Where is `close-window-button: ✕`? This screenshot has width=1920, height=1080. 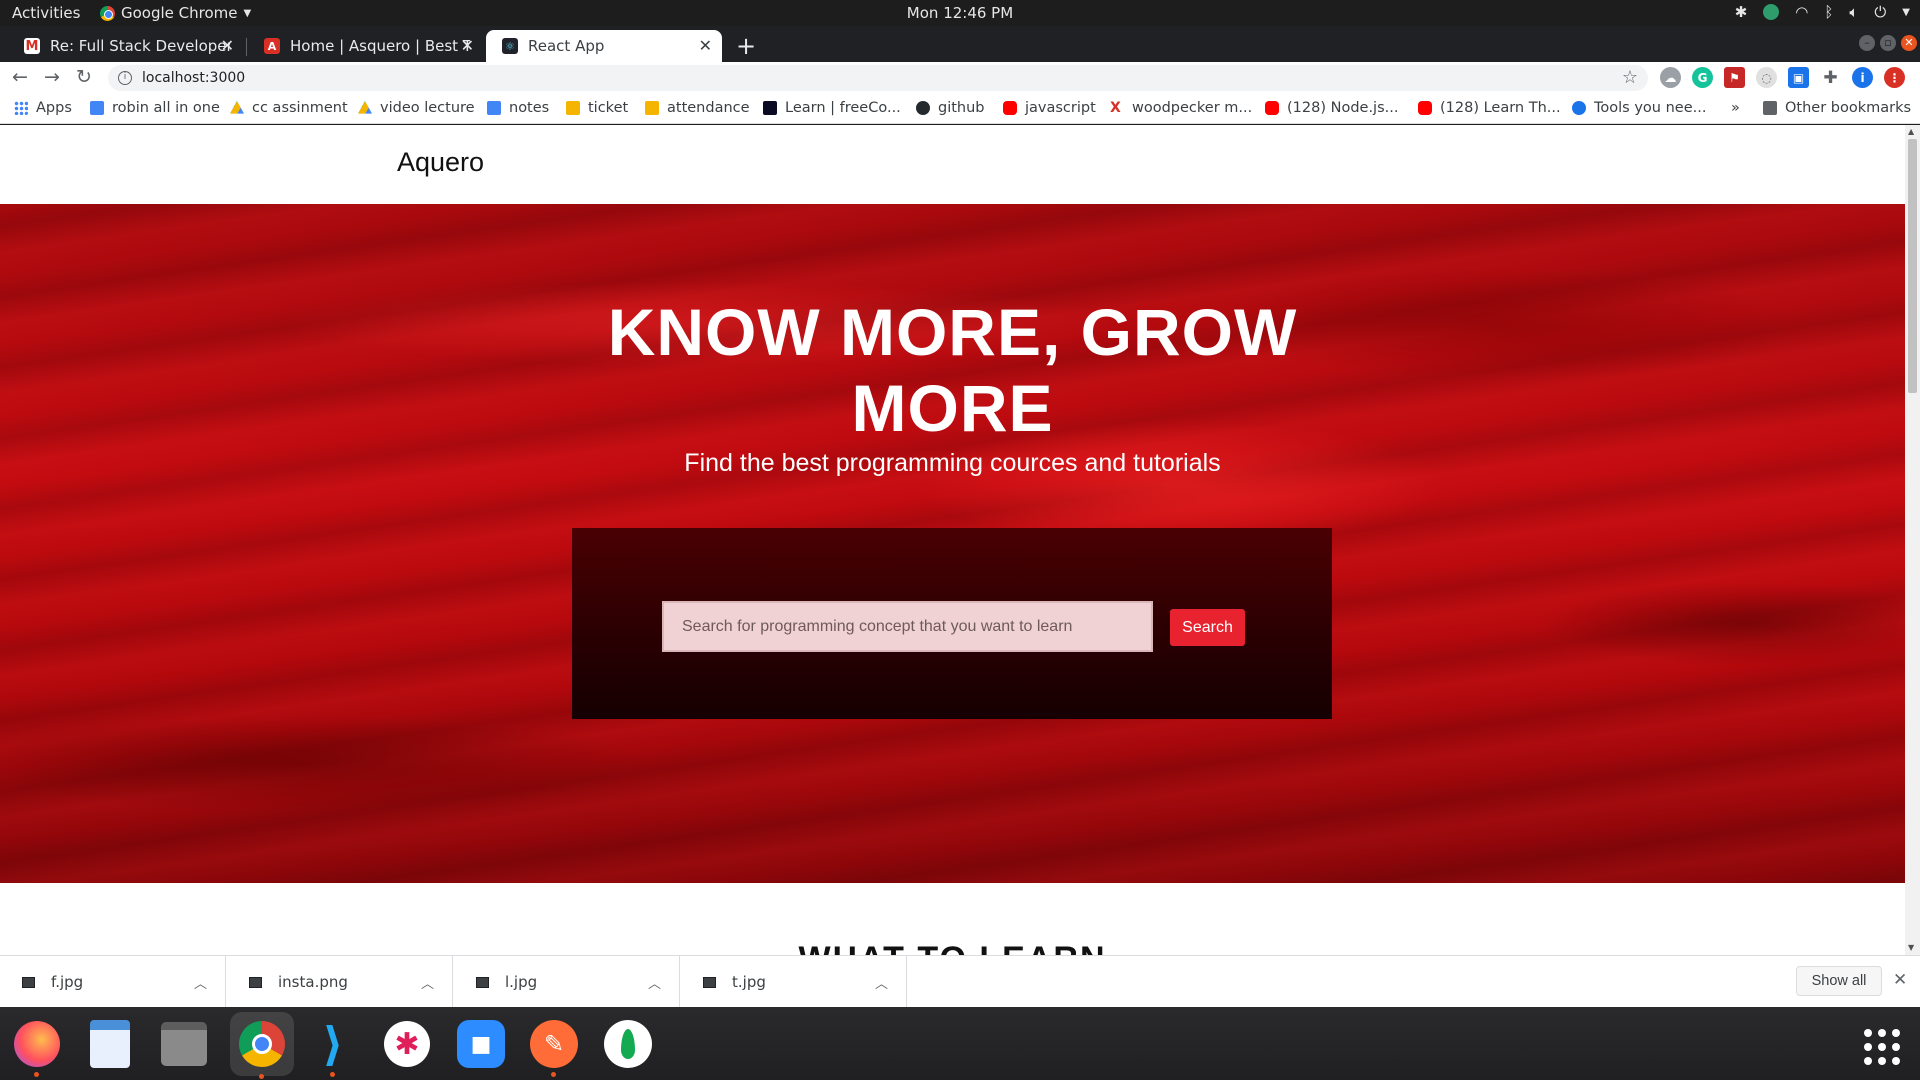 close-window-button: ✕ is located at coordinates (1909, 43).